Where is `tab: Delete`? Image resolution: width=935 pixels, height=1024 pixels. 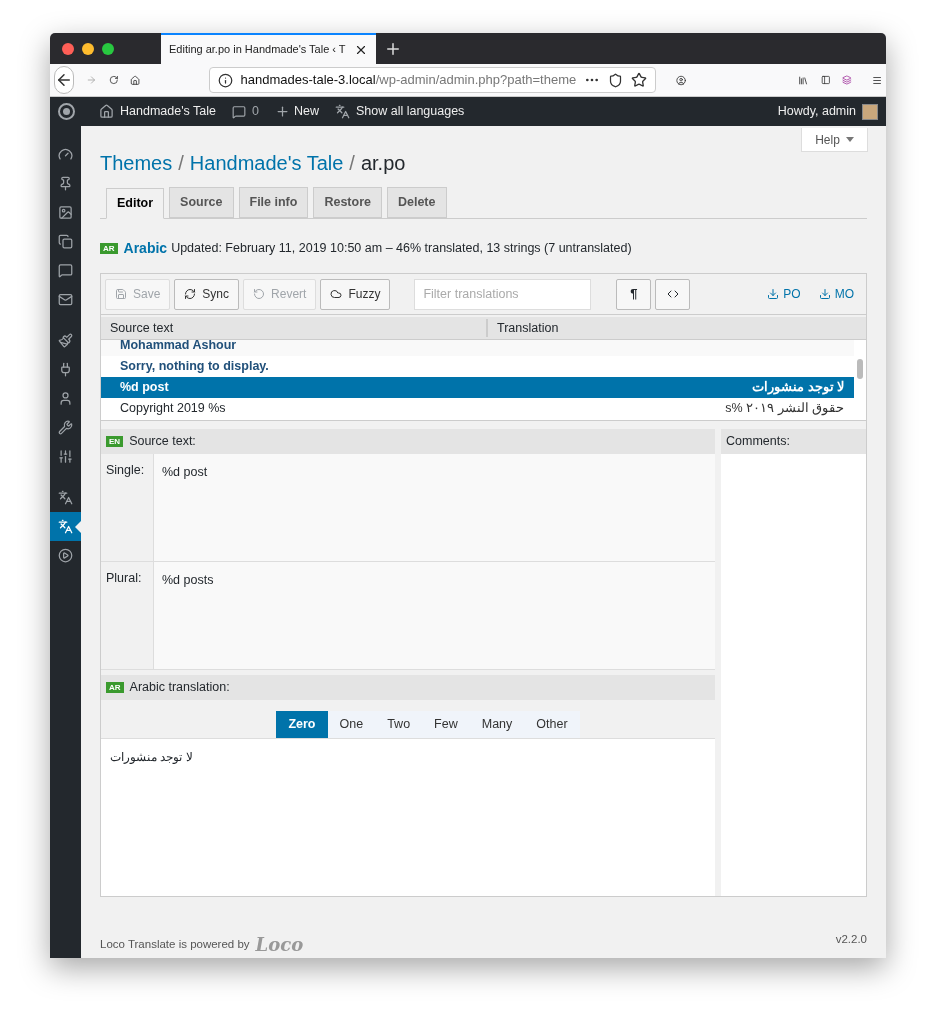 tab: Delete is located at coordinates (416, 202).